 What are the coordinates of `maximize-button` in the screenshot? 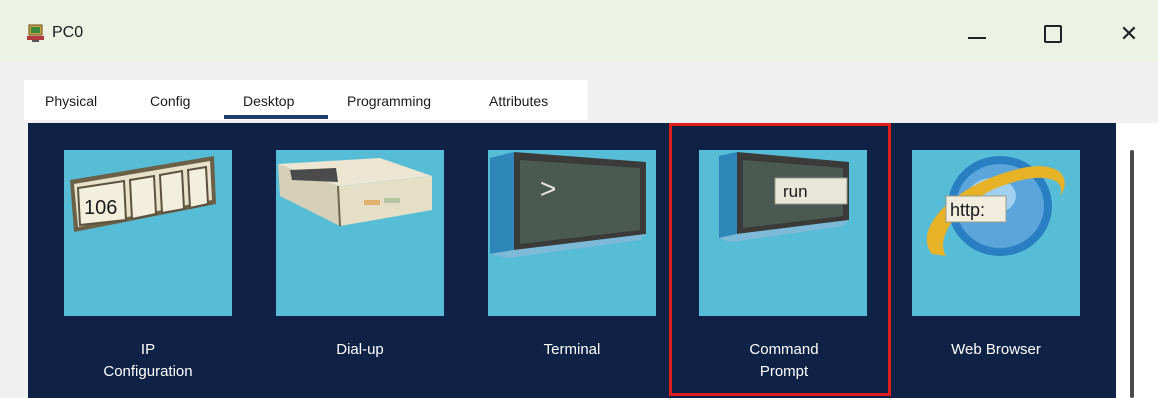 It's located at (1053, 34).